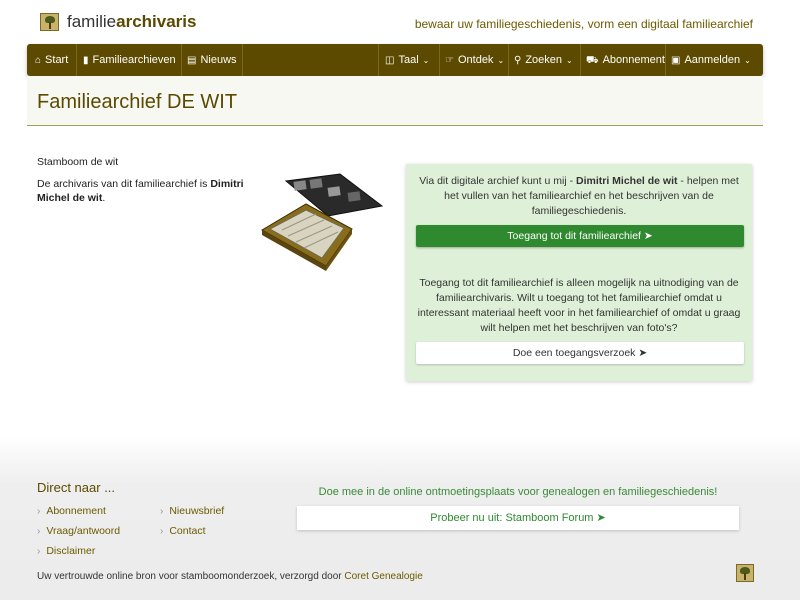 This screenshot has height=600, width=800. I want to click on page-title: Familiearchief DE WIT, so click(137, 102).